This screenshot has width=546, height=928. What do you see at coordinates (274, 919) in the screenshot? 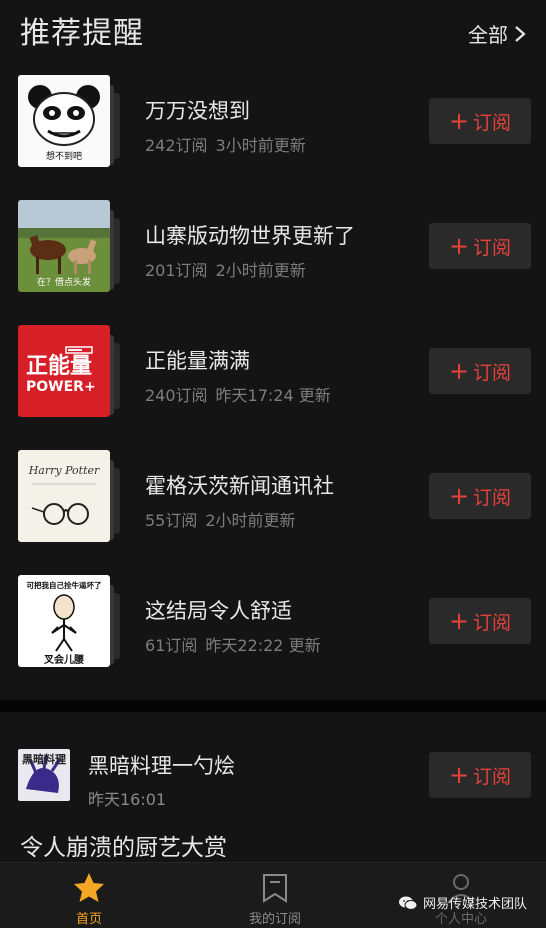
I see `tab-label: 我的订阅` at bounding box center [274, 919].